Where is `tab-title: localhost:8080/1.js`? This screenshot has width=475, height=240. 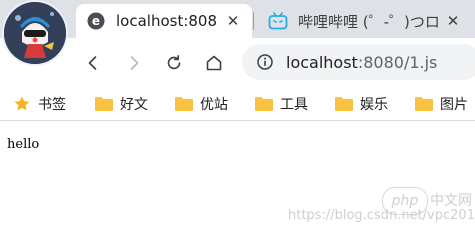 tab-title: localhost:8080/1.js is located at coordinates (167, 21).